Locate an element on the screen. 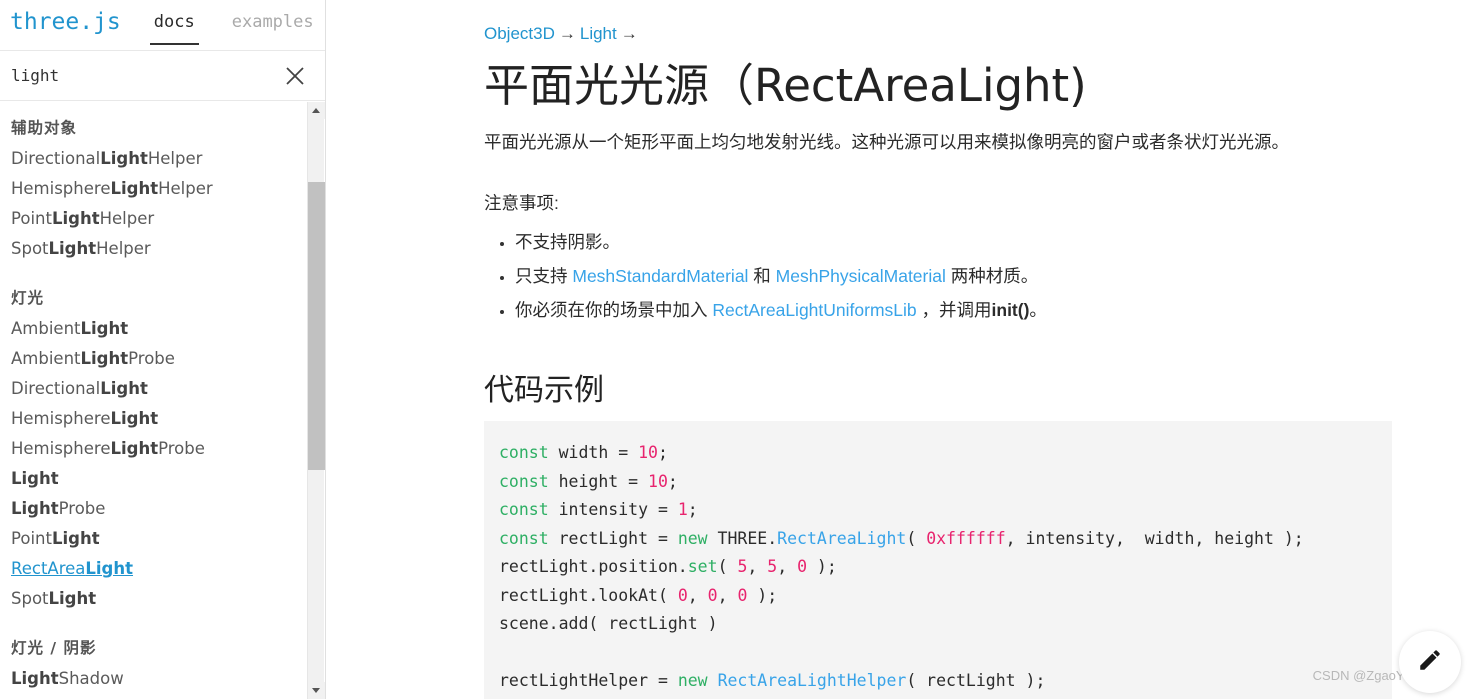 Image resolution: width=1469 pixels, height=699 pixels. code-line: .add( rectLightHelper ); is located at coordinates (945, 697).